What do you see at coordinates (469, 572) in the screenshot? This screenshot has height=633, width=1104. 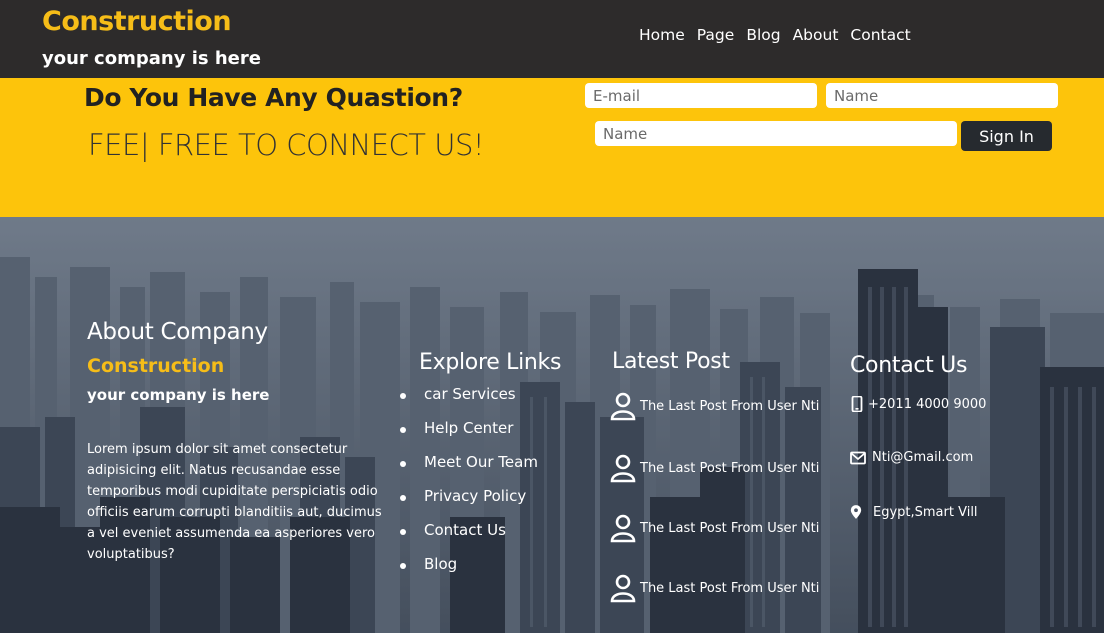 I see `explore-link-blog: Blog` at bounding box center [469, 572].